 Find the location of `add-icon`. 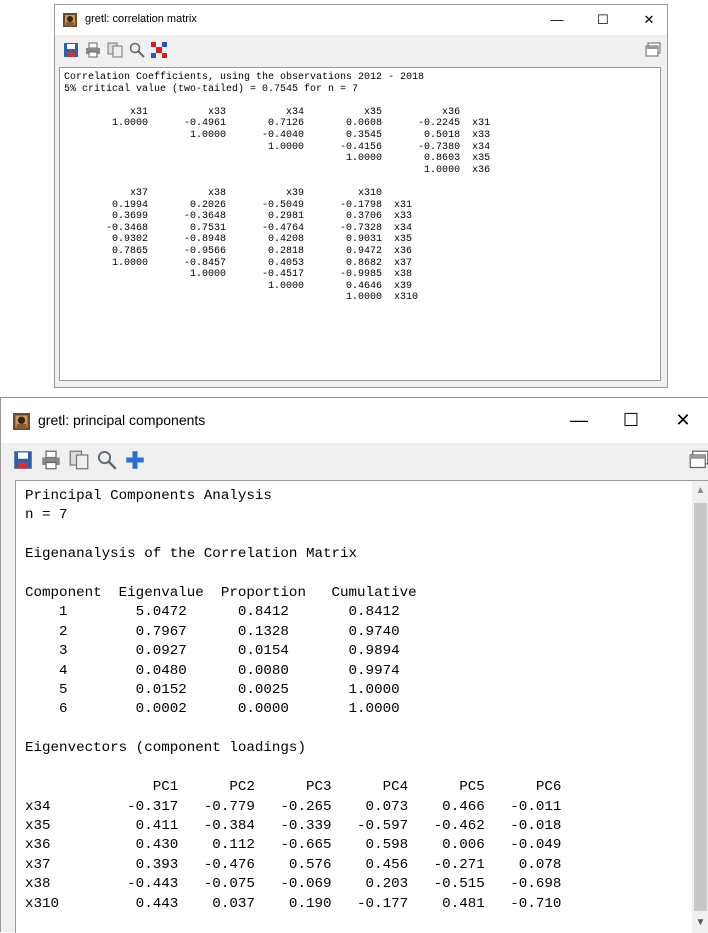

add-icon is located at coordinates (135, 460).